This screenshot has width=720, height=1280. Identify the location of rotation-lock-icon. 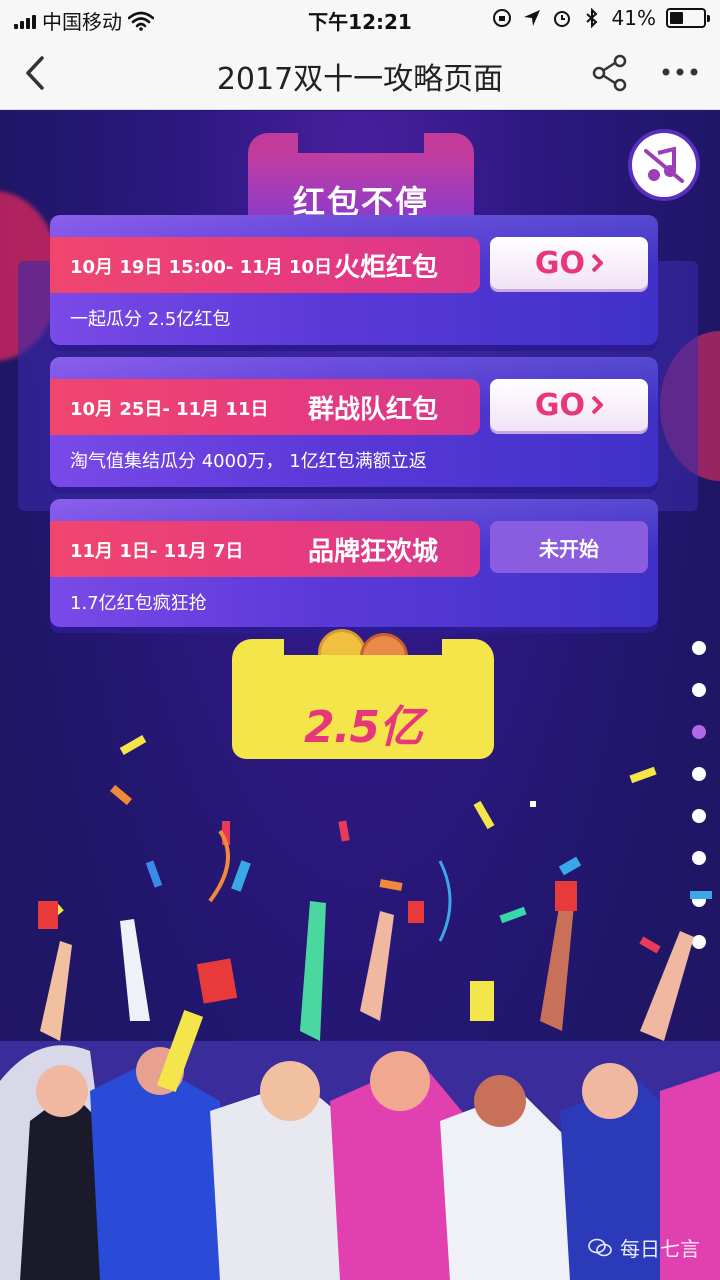
(501, 18).